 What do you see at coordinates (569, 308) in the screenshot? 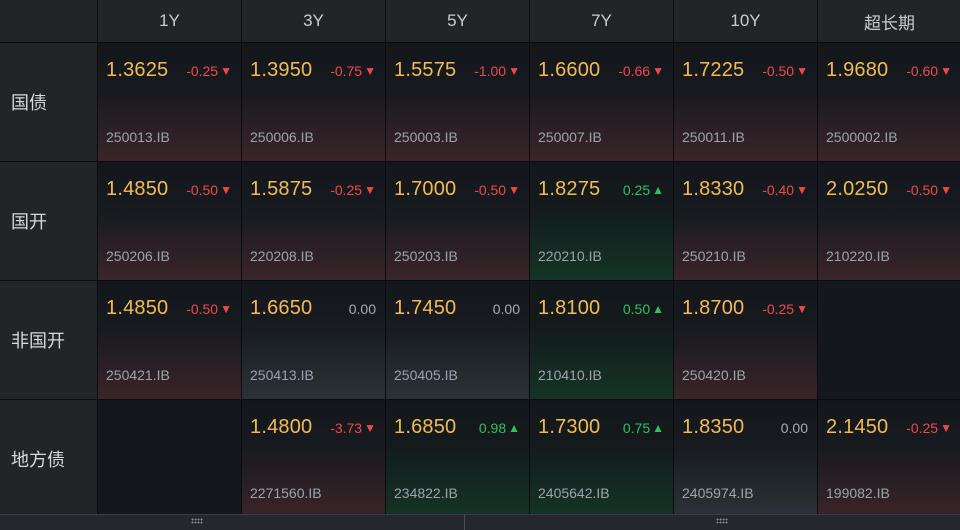
I see `yield-rate: 1.8100` at bounding box center [569, 308].